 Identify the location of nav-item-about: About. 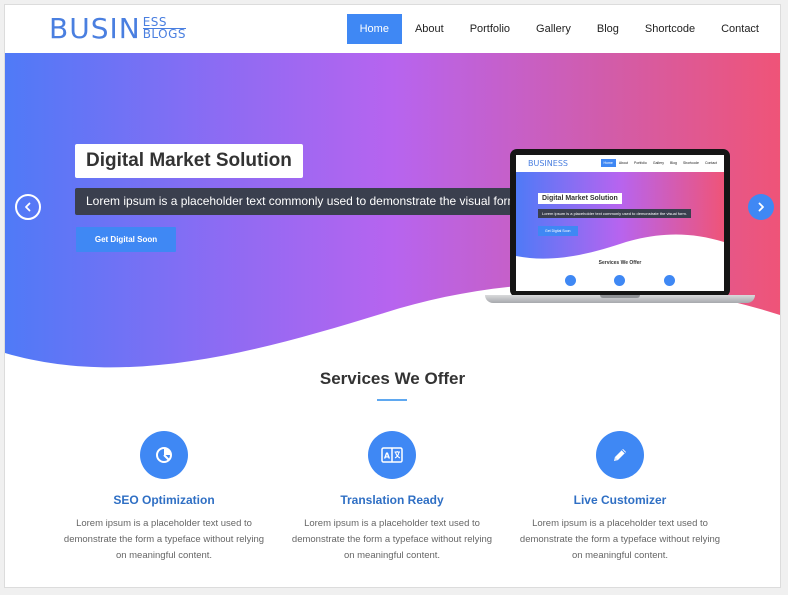
(429, 29).